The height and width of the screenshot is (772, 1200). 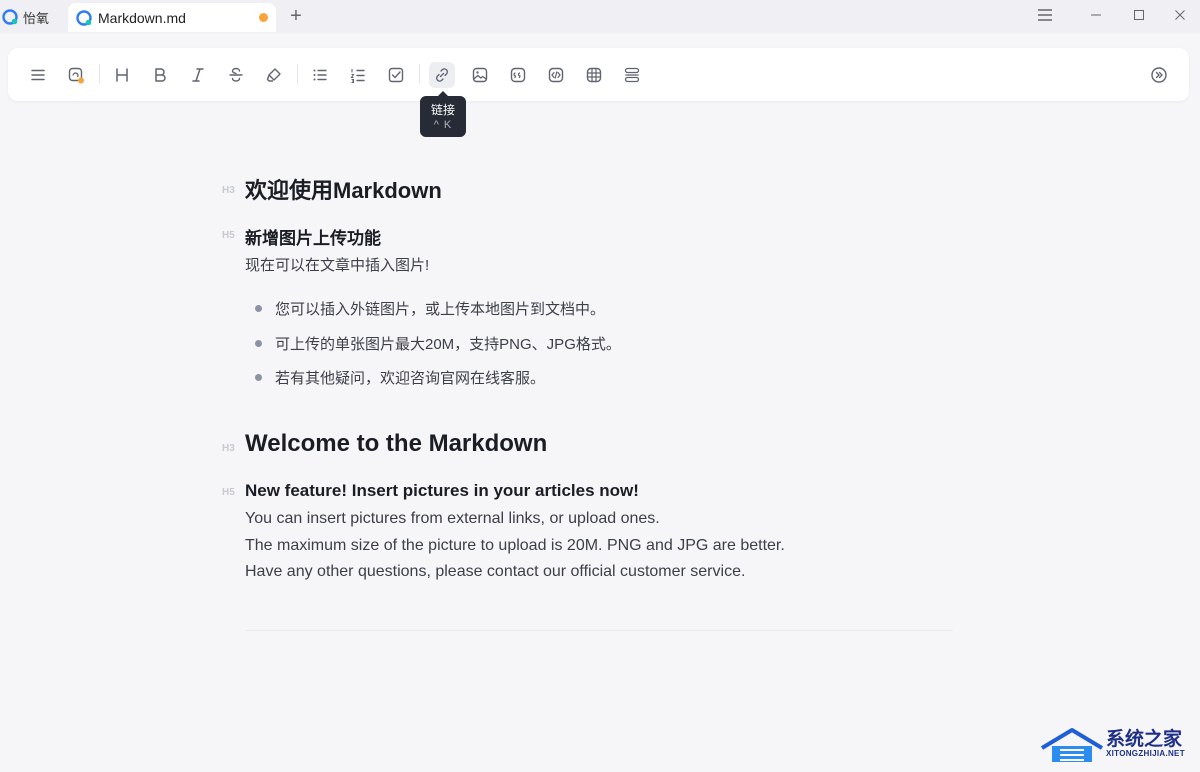 I want to click on tooltip-shortcut: ^ K, so click(x=443, y=125).